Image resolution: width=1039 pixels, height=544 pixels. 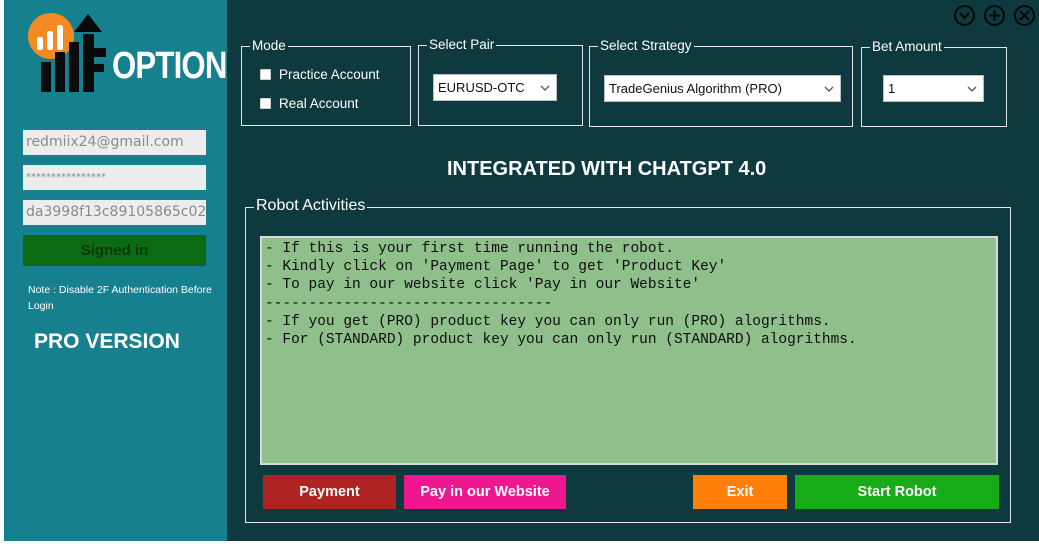 I want to click on signed-in-button: Signed in, so click(x=114, y=250).